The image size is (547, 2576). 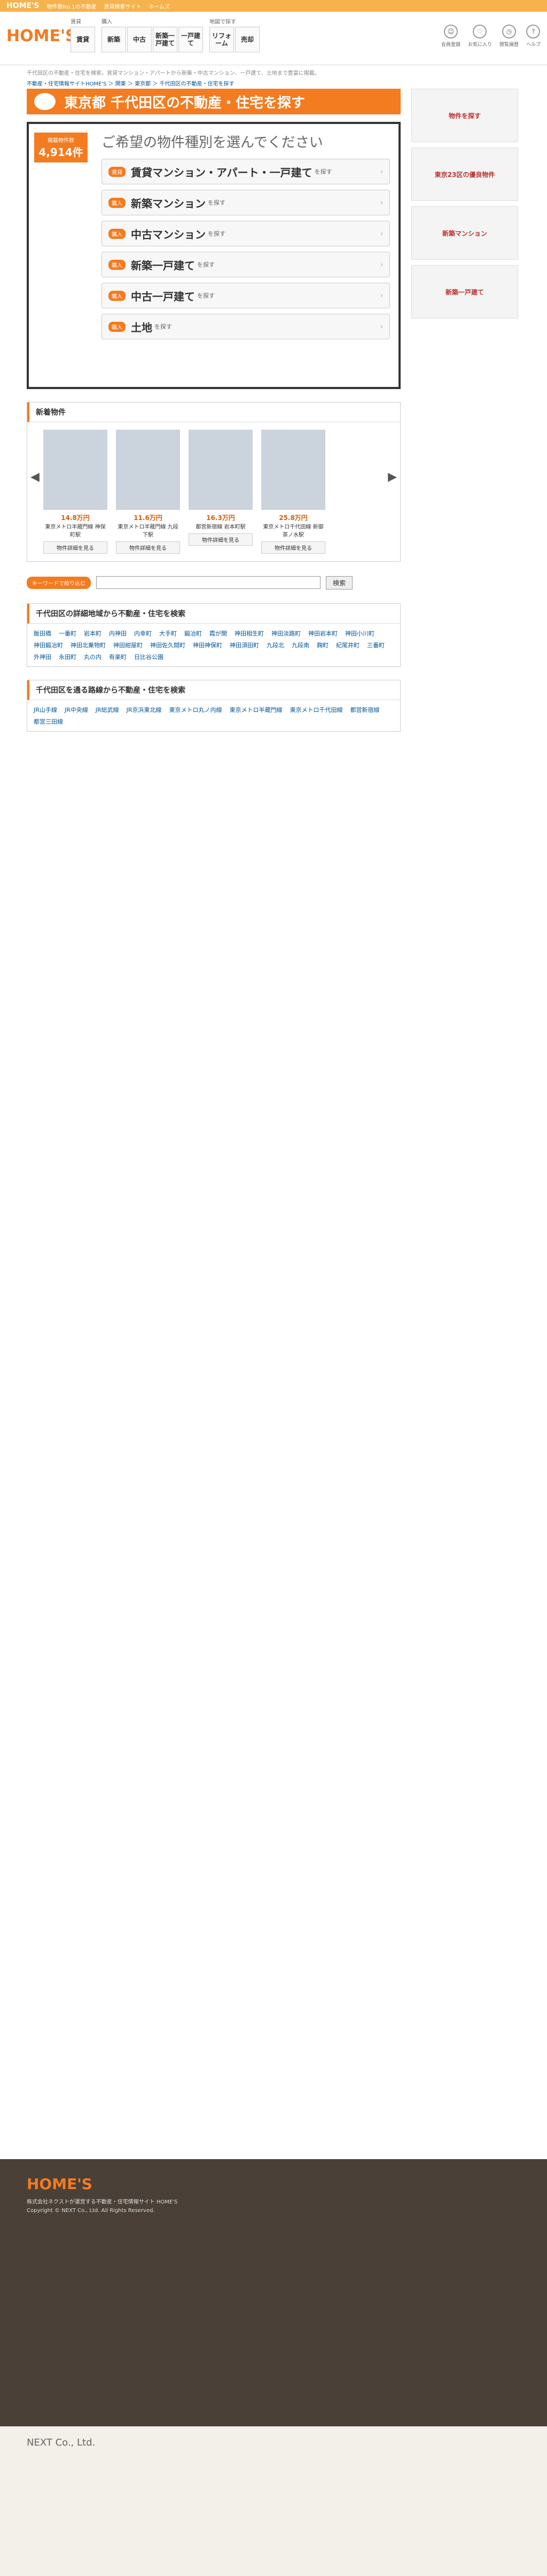 What do you see at coordinates (148, 492) in the screenshot?
I see `listing-card: 11.6万円 東京メトロ半蔵門線 九段下駅 物件詳細を見る` at bounding box center [148, 492].